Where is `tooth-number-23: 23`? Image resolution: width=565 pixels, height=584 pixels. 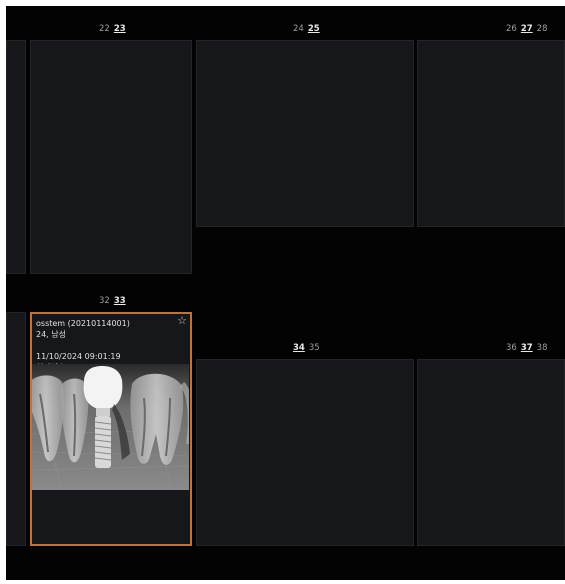
tooth-number-23: 23 is located at coordinates (120, 29).